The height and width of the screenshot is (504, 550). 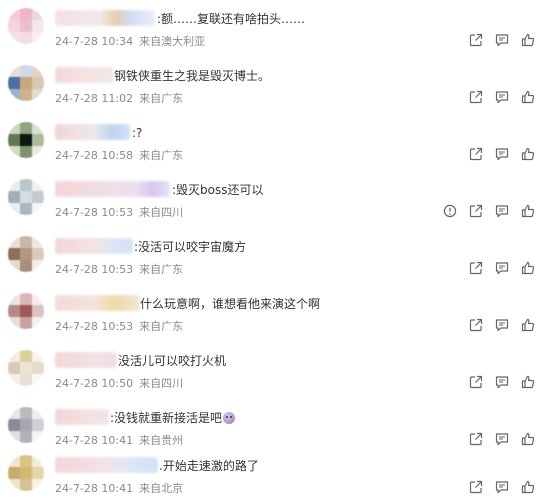 What do you see at coordinates (166, 418) in the screenshot?
I see `comment-text-content: :没钱就重新接活是吧` at bounding box center [166, 418].